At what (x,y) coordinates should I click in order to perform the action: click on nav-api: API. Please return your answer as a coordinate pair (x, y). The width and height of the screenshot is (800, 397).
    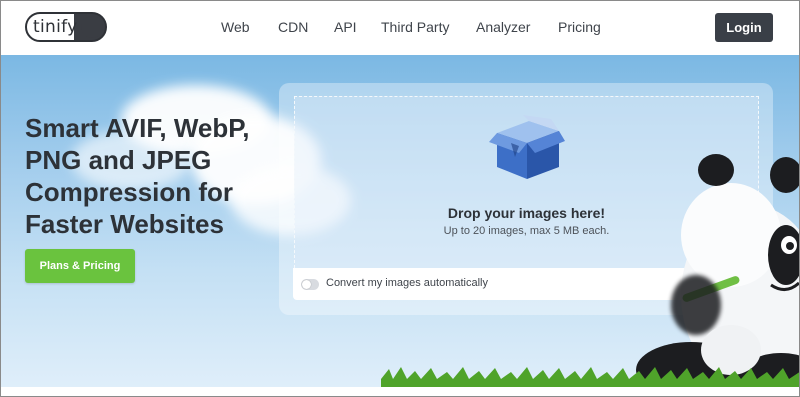
    Looking at the image, I should click on (345, 27).